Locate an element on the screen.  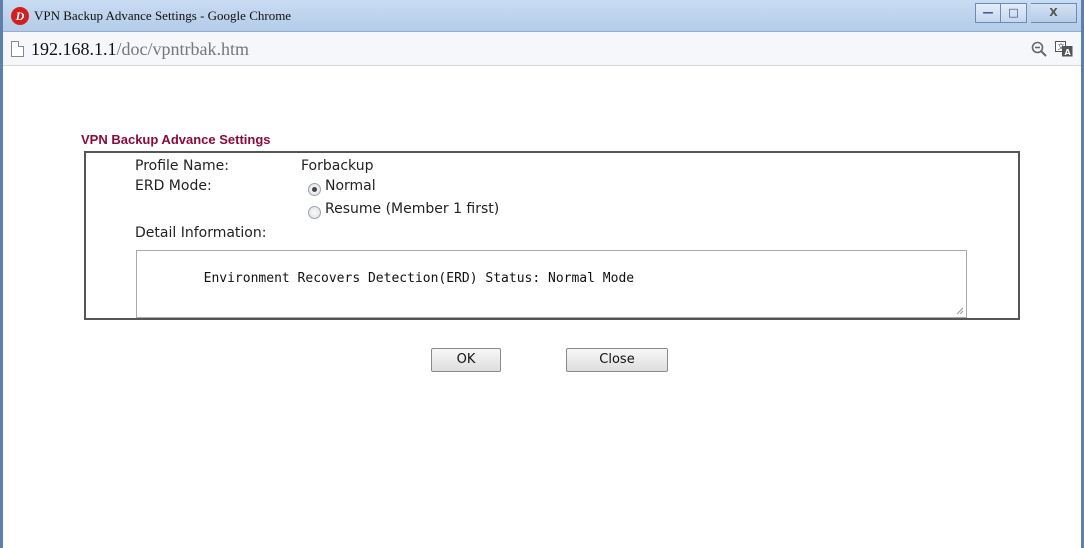
erd-normal-label: Normal is located at coordinates (350, 186).